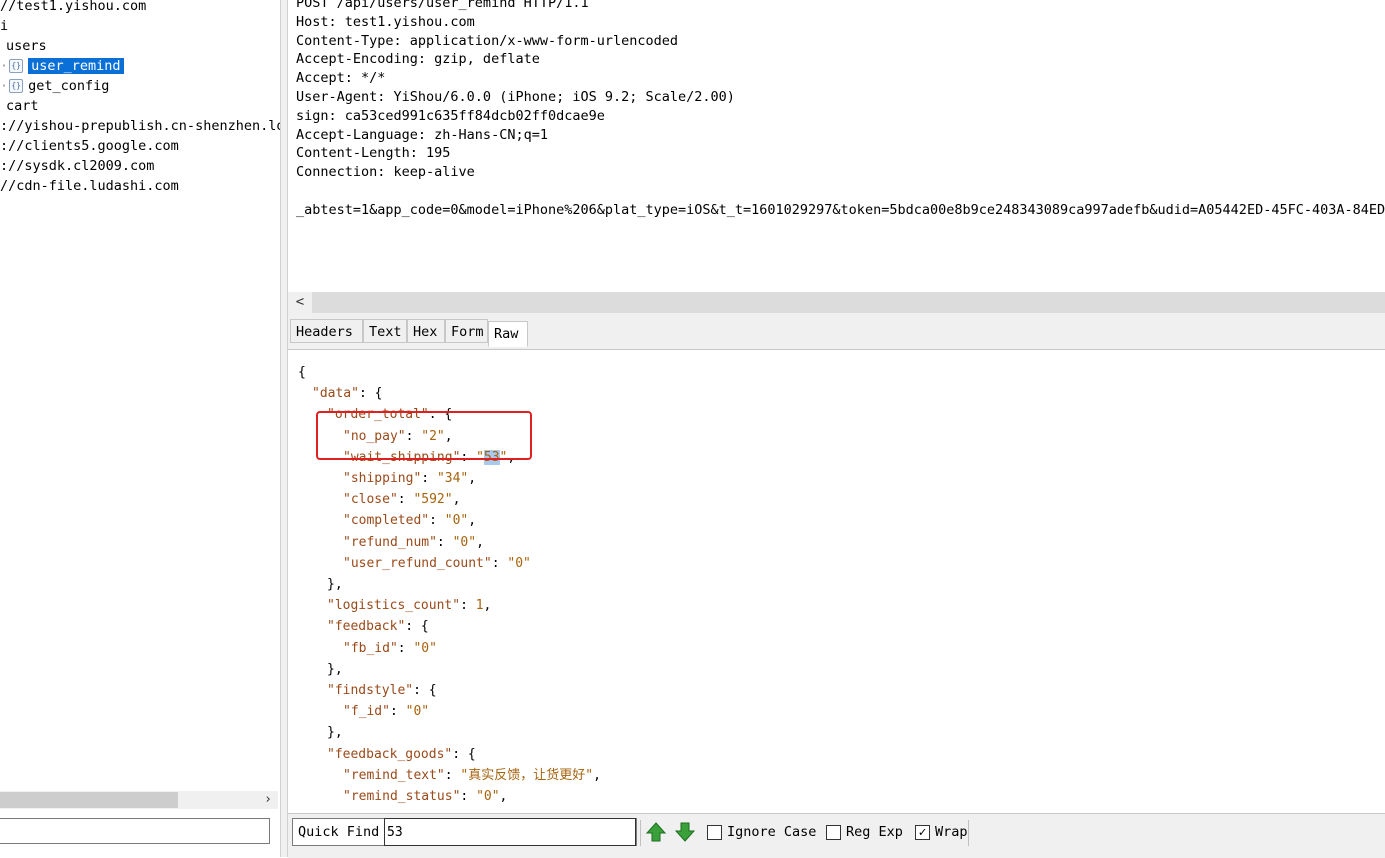 The image size is (1385, 858). Describe the element at coordinates (390, 754) in the screenshot. I see `json-key: "feedback_goods"` at that location.